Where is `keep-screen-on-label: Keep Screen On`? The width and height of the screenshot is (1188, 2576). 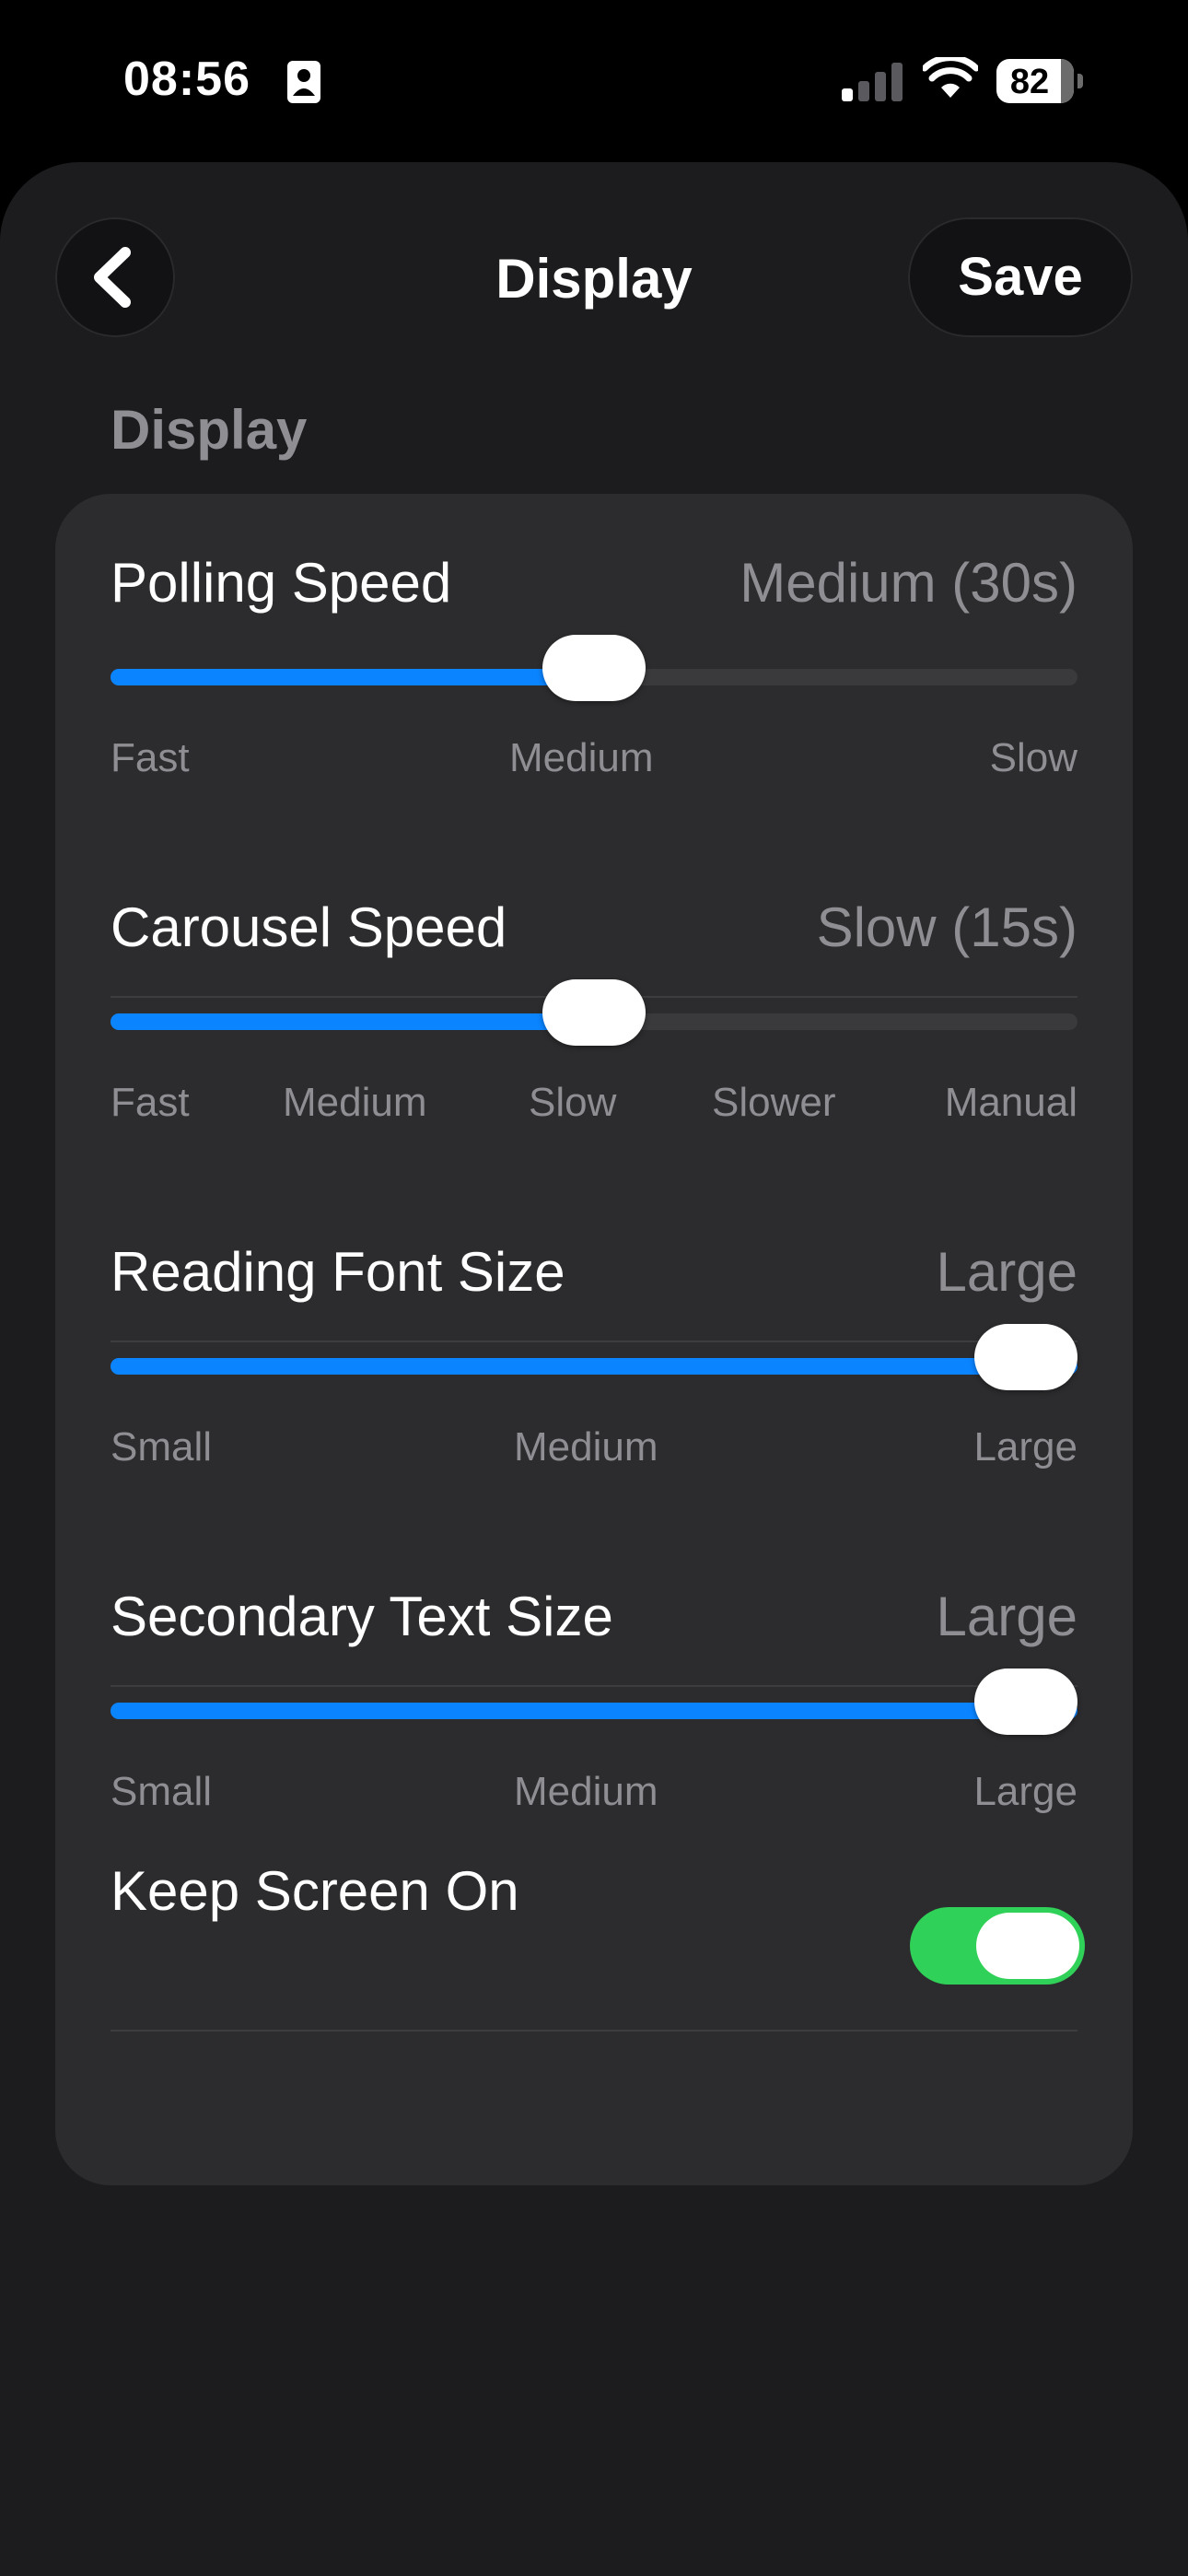
keep-screen-on-label: Keep Screen On is located at coordinates (315, 1891).